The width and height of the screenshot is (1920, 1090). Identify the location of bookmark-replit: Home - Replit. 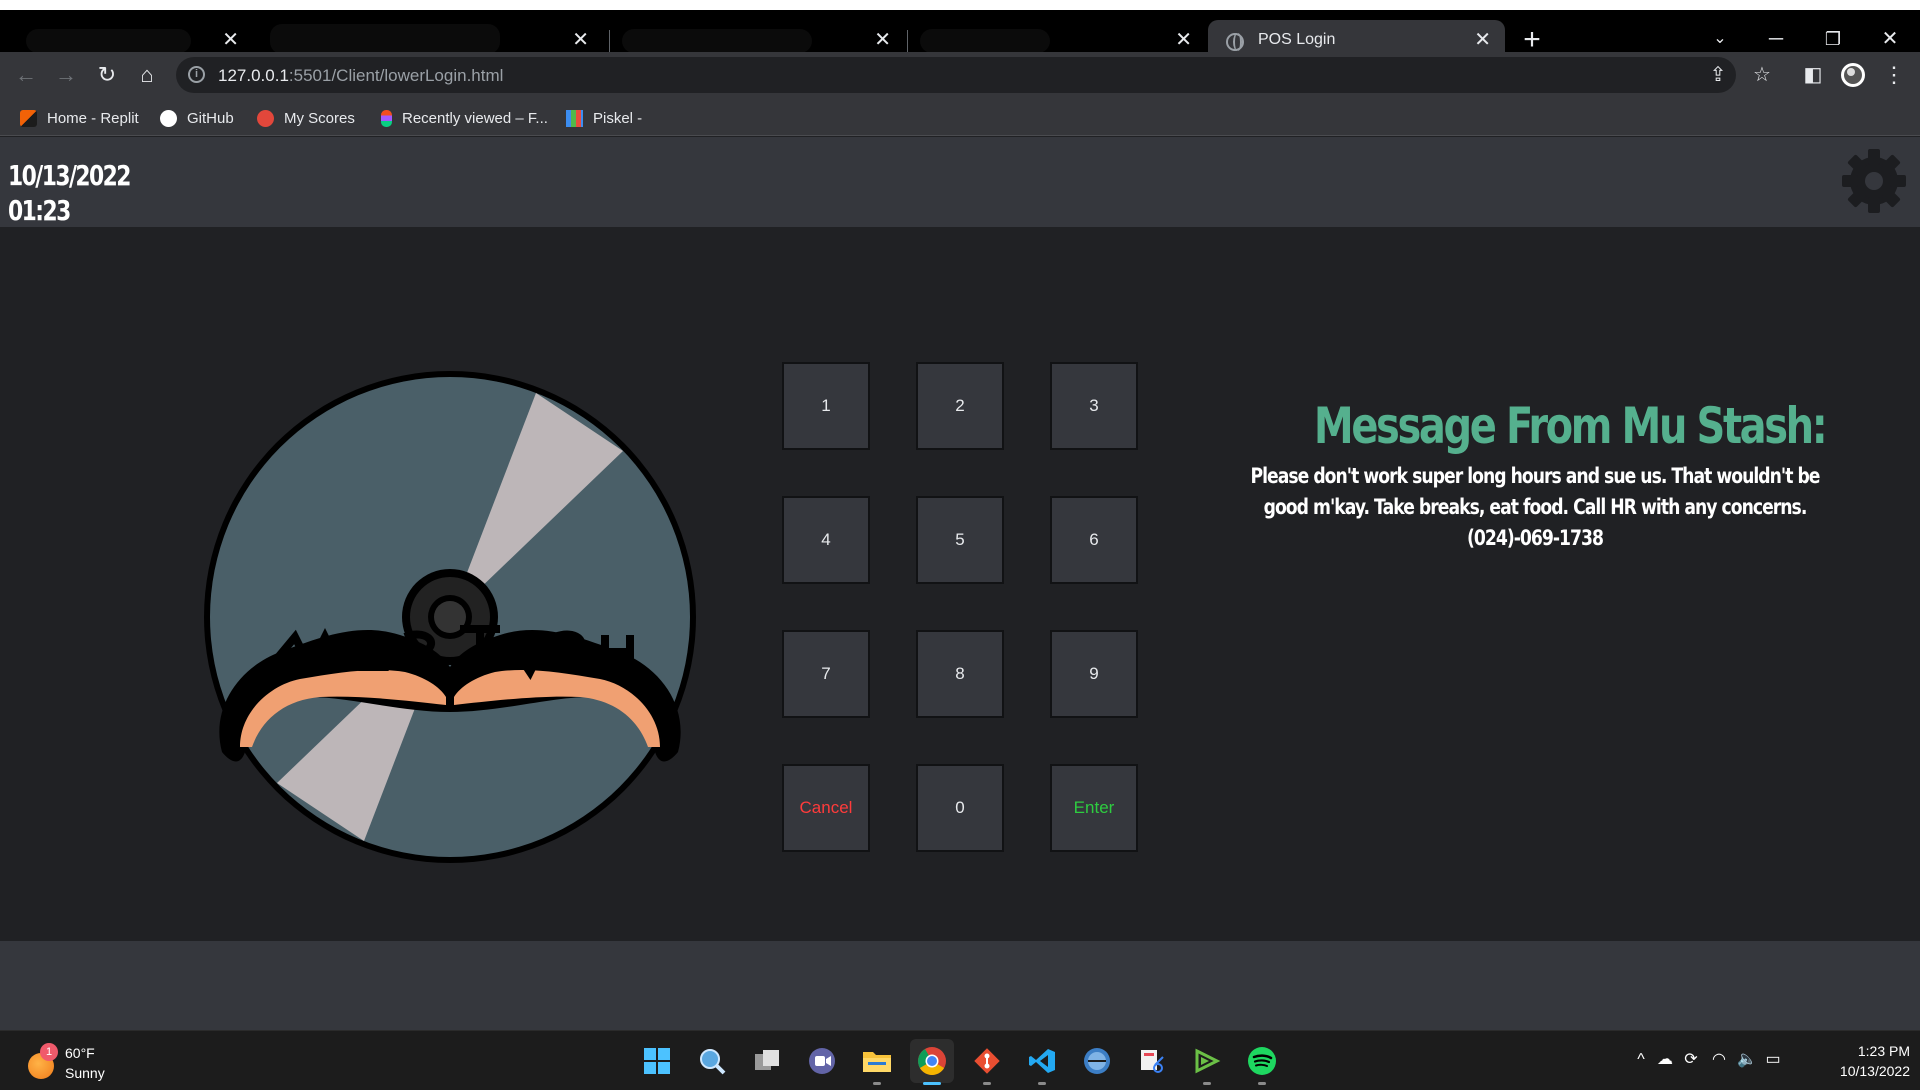
(79, 118).